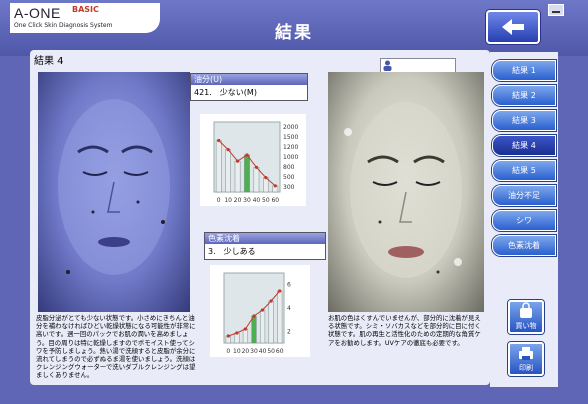 The width and height of the screenshot is (588, 404). I want to click on back-button, so click(513, 27).